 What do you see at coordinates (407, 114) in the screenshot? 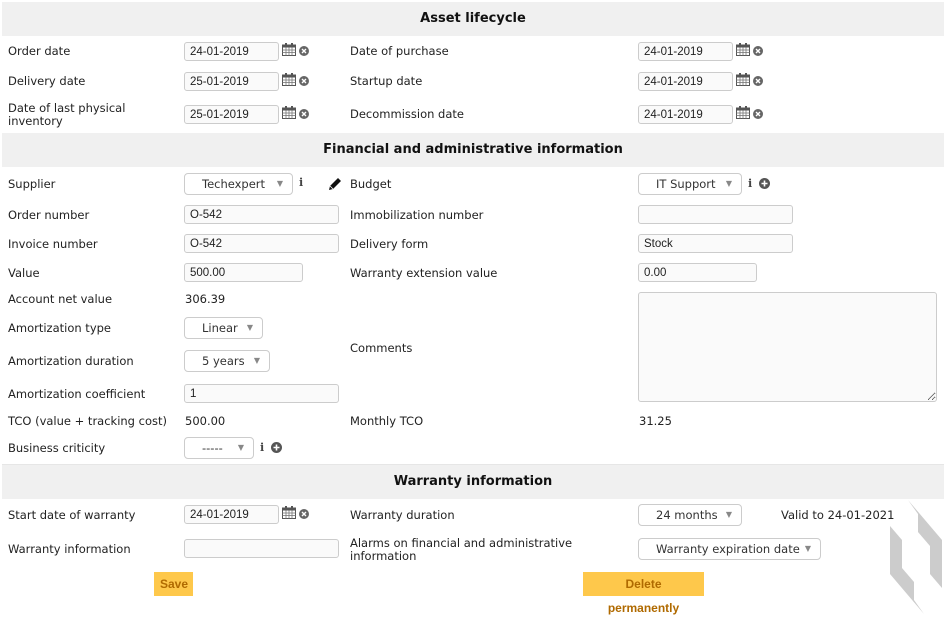
I see `decommission-date-label: Decommission date` at bounding box center [407, 114].